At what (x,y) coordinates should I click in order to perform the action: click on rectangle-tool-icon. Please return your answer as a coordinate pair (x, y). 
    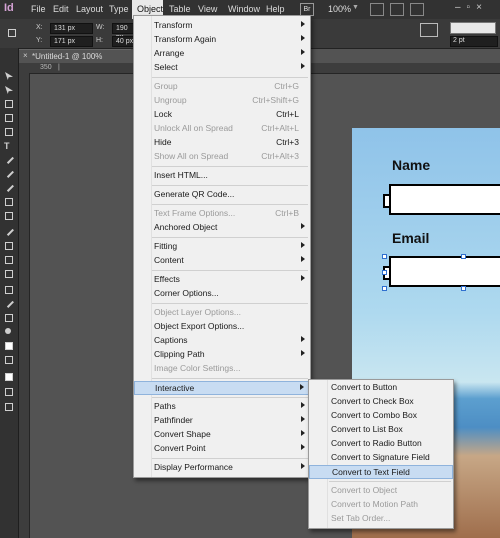
    Looking at the image, I should click on (9, 216).